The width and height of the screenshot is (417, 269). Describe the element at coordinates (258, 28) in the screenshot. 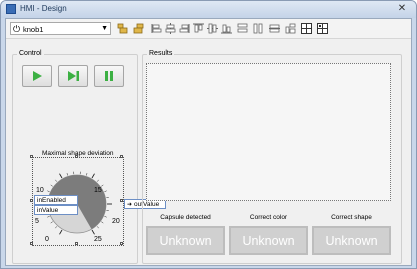

I see `distribute-horizontal-icon` at that location.